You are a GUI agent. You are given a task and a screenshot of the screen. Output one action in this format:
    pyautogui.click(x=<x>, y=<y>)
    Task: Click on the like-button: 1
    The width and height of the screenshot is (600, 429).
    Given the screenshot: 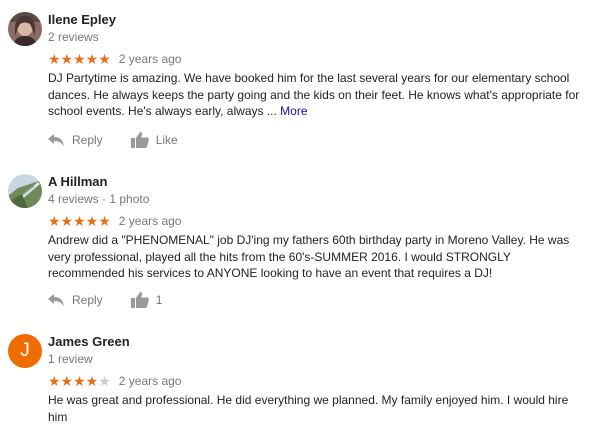 What is the action you would take?
    pyautogui.click(x=146, y=300)
    